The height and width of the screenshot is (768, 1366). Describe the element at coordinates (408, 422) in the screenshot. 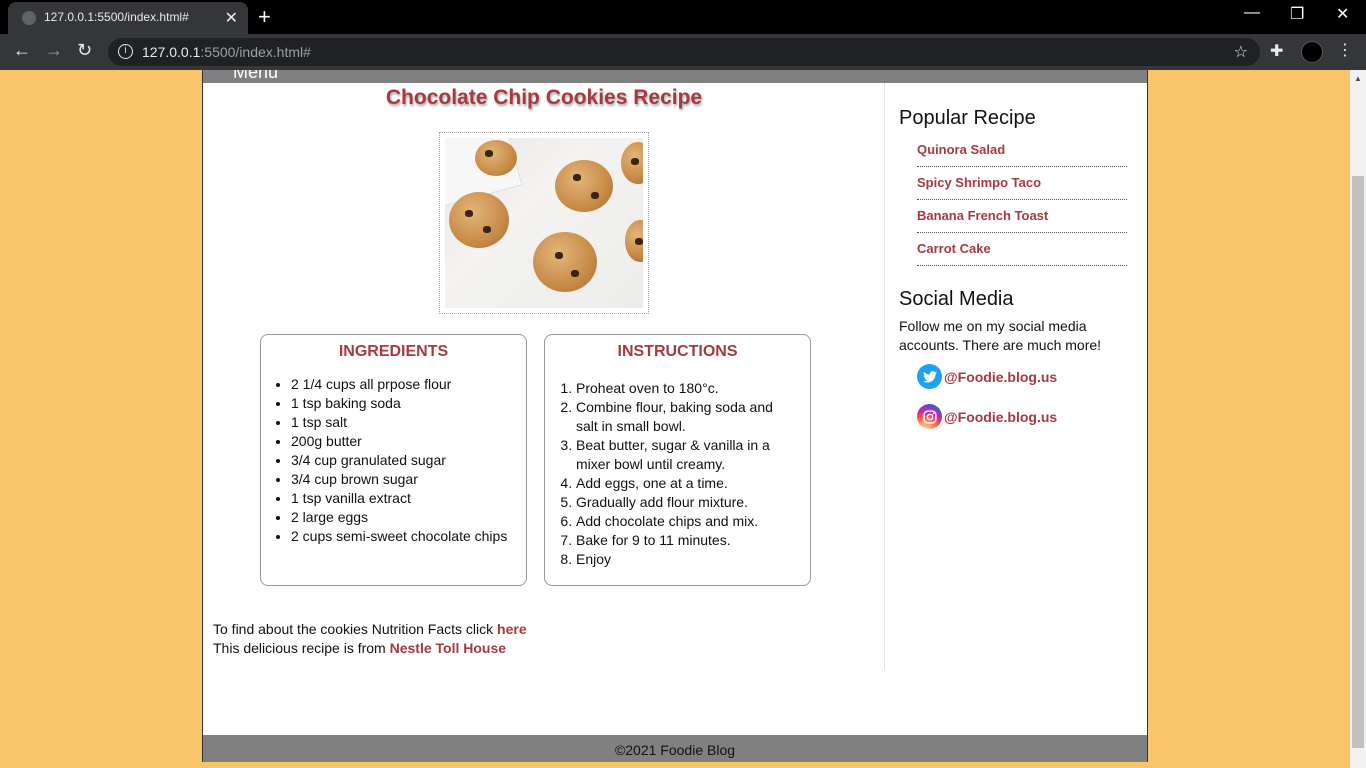

I see `list-item: 1 tsp salt` at that location.